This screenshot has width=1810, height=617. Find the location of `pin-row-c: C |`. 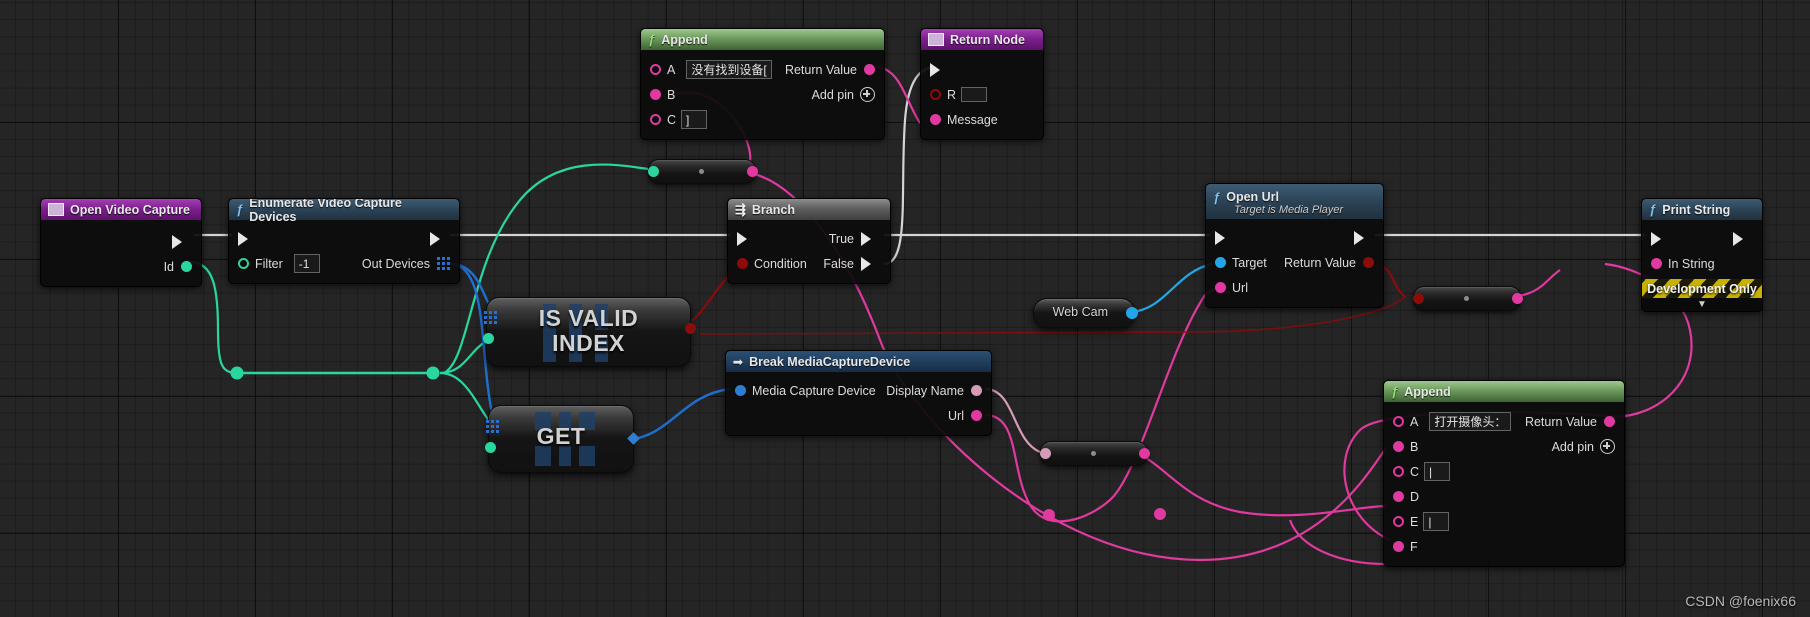

pin-row-c: C | is located at coordinates (1504, 471).